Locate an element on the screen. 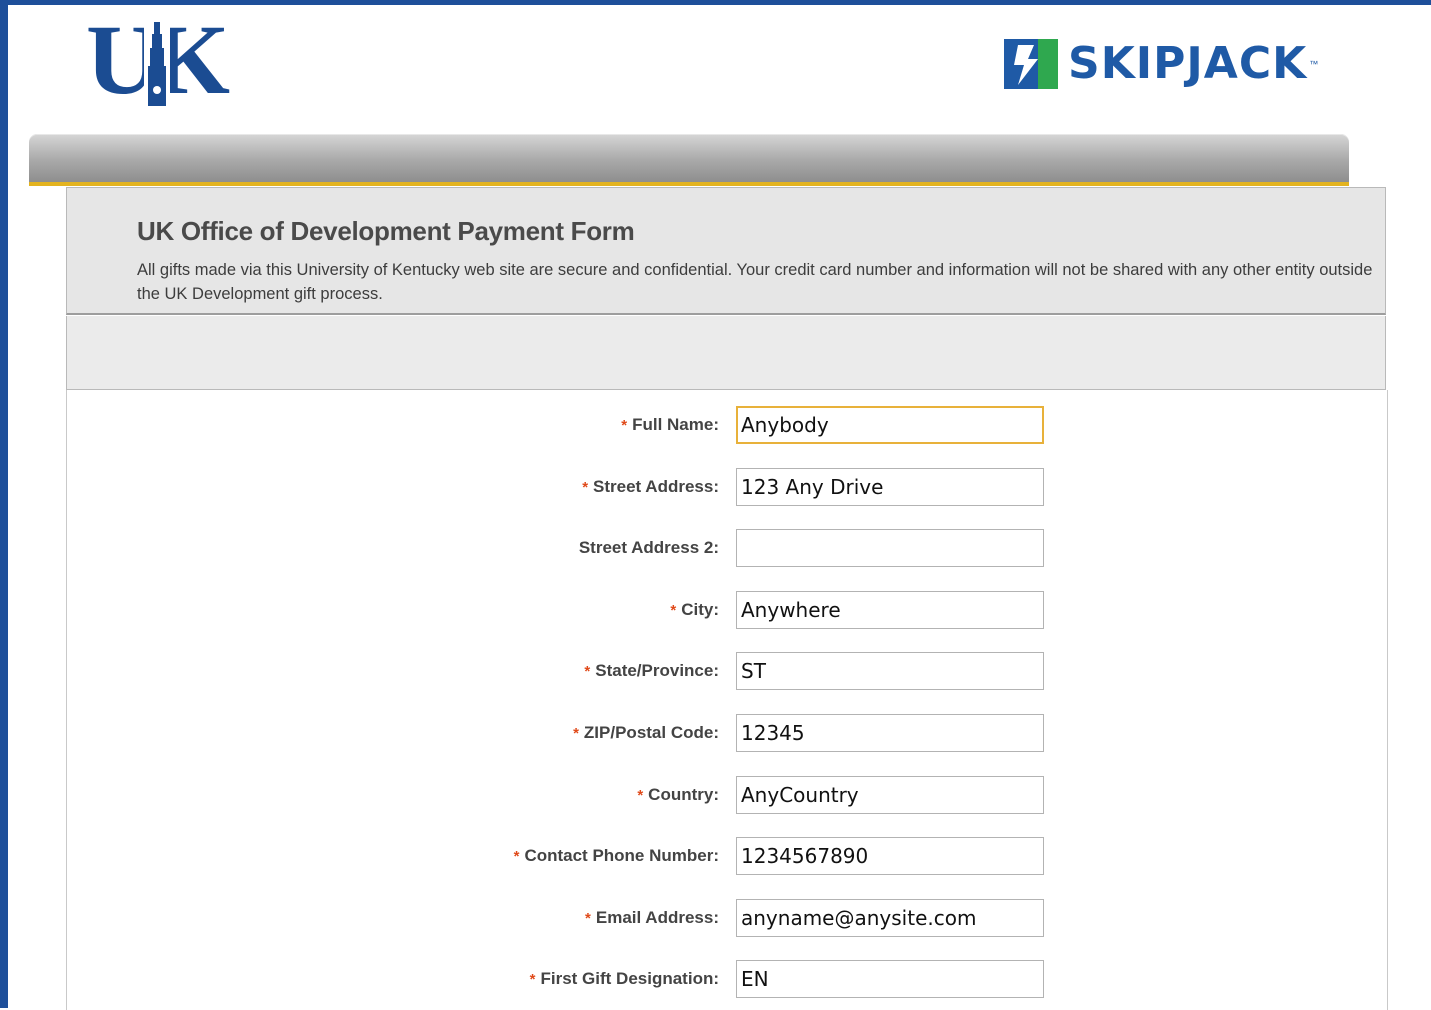 The height and width of the screenshot is (1010, 1431). form-row-state-province: * State/Province: is located at coordinates (727, 671).